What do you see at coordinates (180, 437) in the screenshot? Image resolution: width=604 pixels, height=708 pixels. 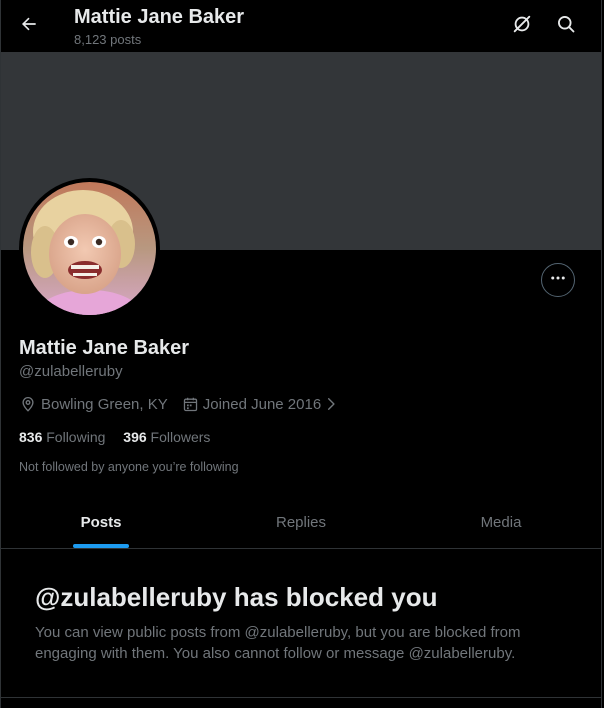 I see `followers-label: Followers` at bounding box center [180, 437].